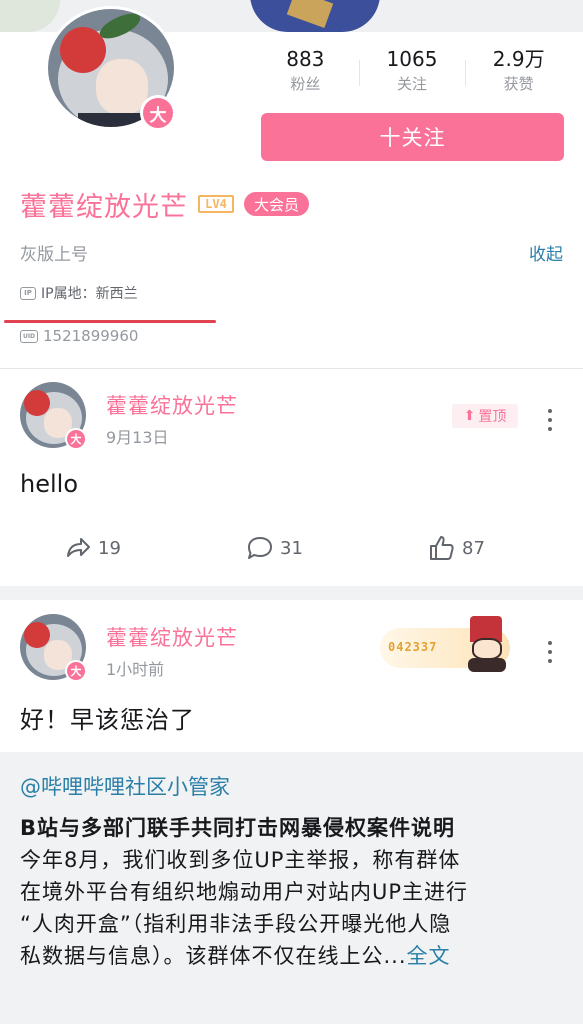  I want to click on ip-location: IP IP属地：新西兰, so click(79, 293).